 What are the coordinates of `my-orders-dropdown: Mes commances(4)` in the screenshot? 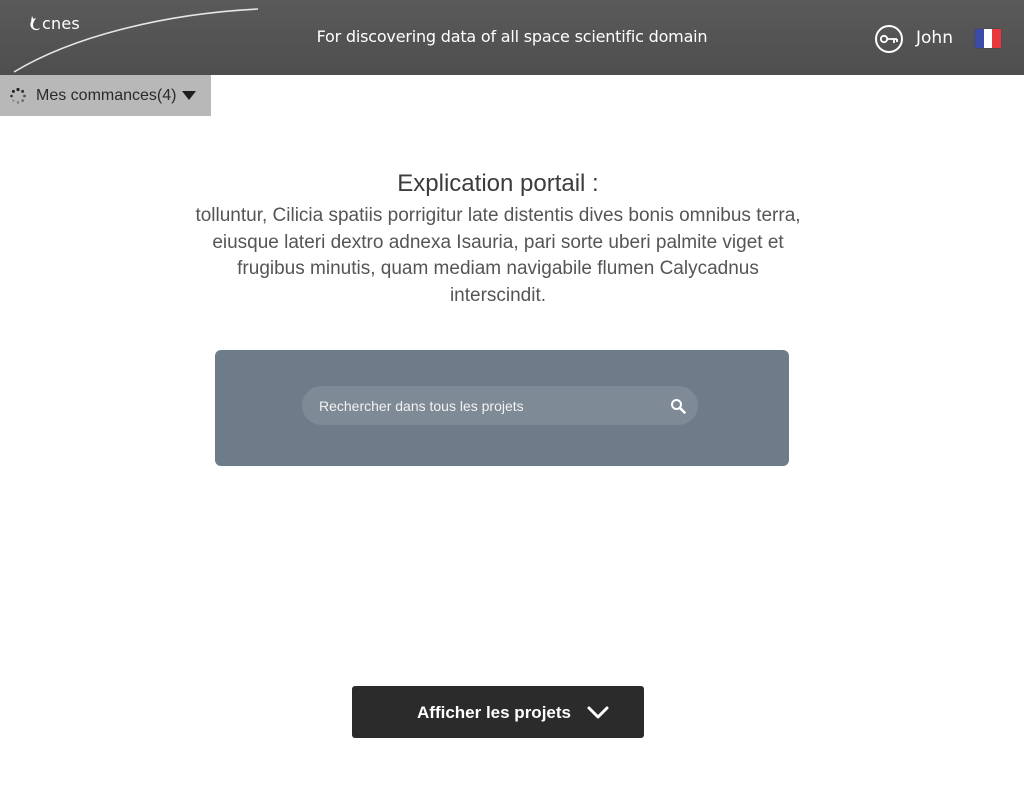 It's located at (105, 95).